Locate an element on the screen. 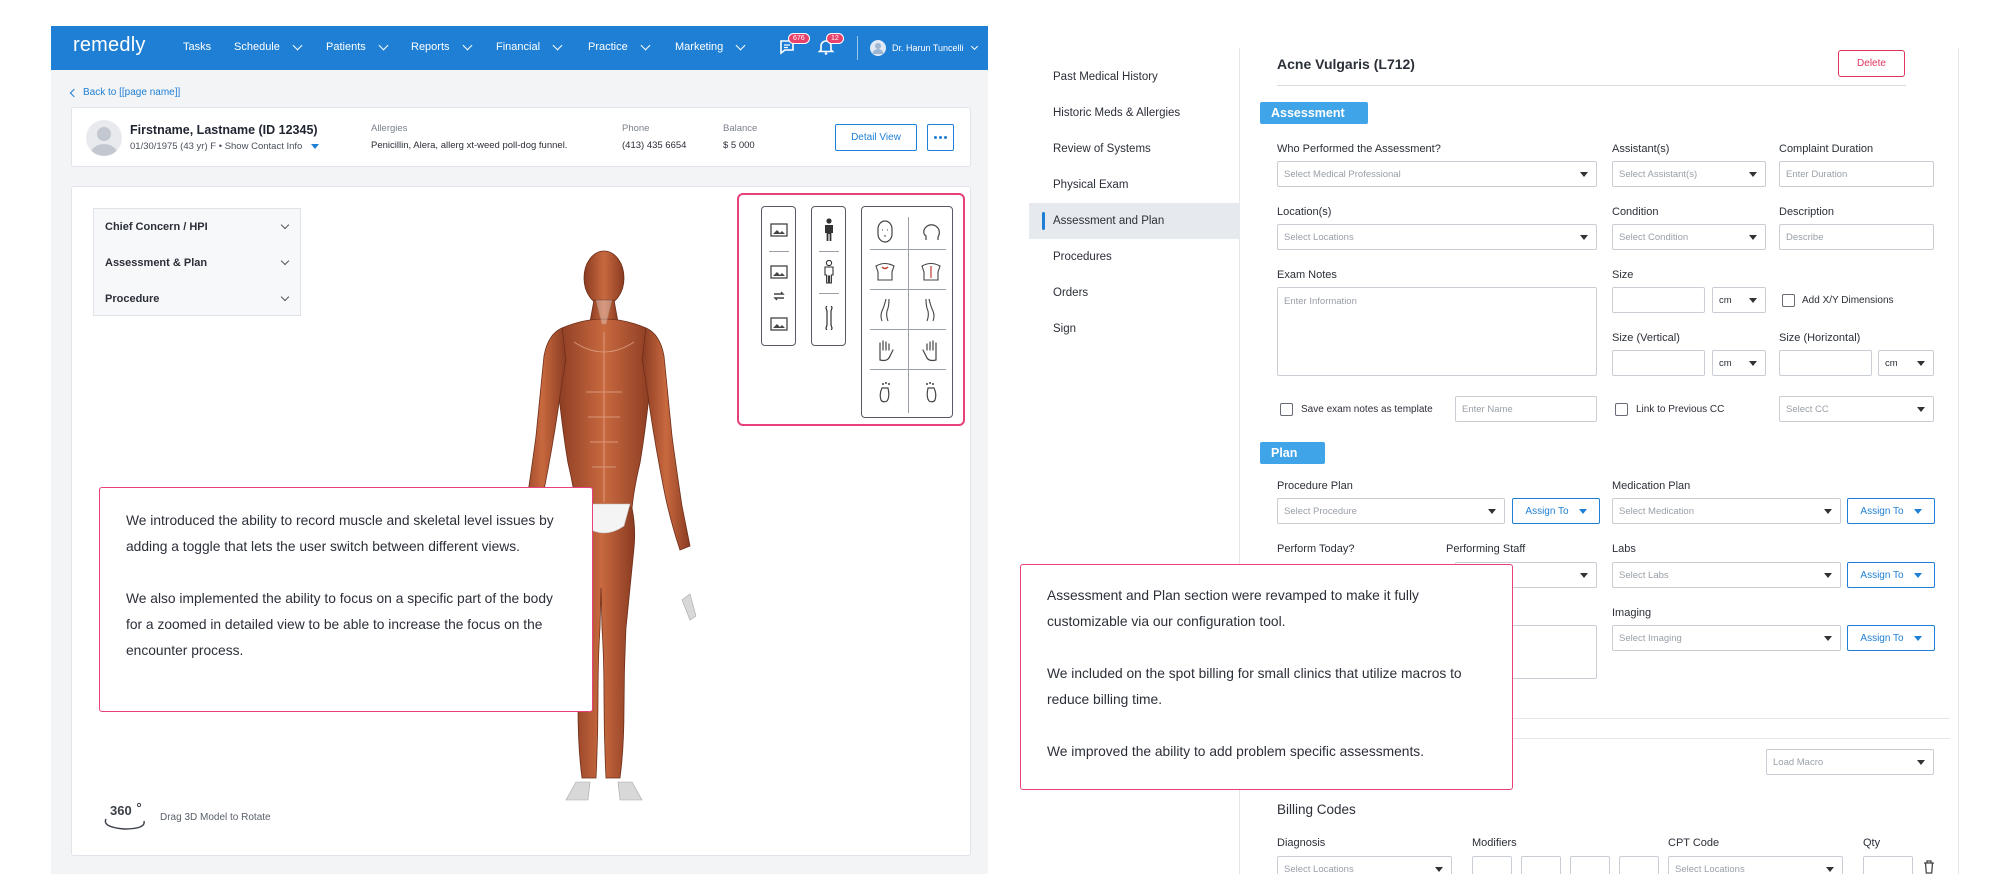 The width and height of the screenshot is (2000, 895). region-head-side-button is located at coordinates (931, 232).